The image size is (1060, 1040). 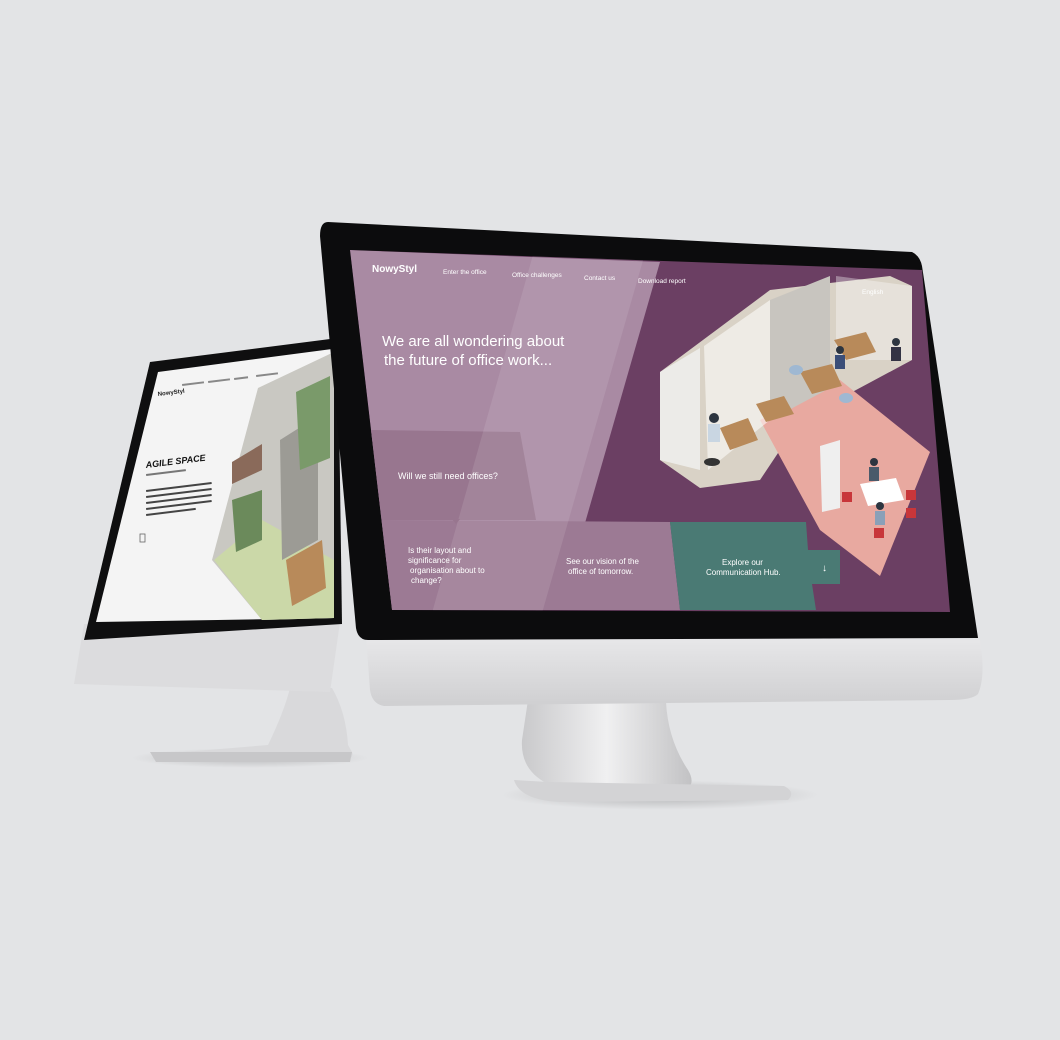 I want to click on vision-line-1: See our vision of the, so click(x=602, y=561).